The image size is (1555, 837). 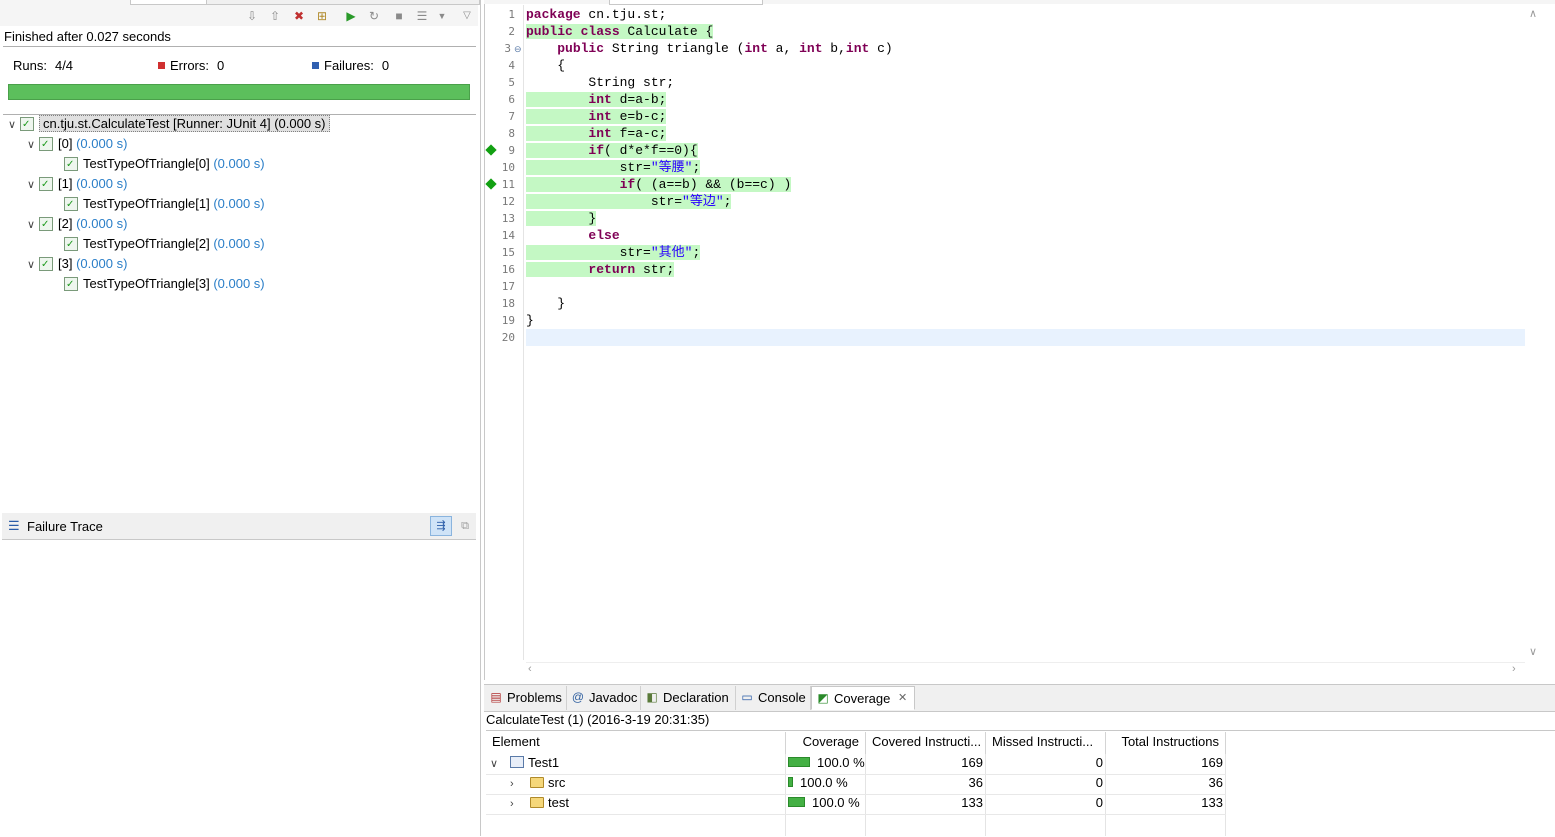 I want to click on test-group-1: ∨ [1] (0.000 s), so click(x=77, y=184).